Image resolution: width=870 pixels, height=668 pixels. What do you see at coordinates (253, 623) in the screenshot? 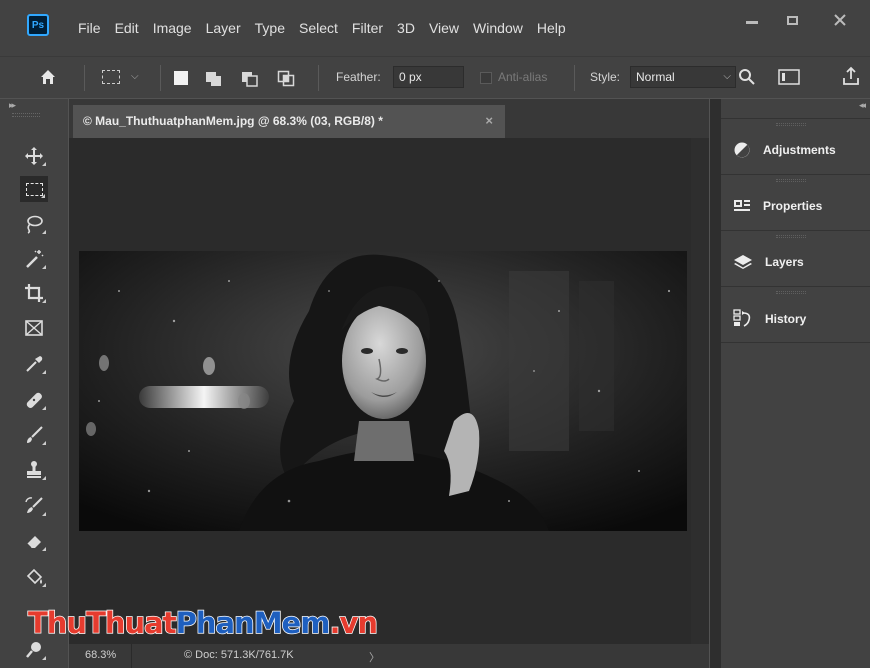
I see `watermark-part-2: PhanMem` at bounding box center [253, 623].